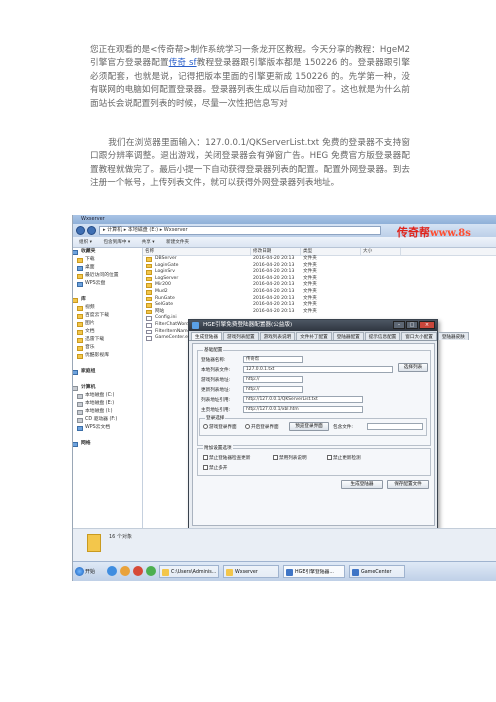  I want to click on file-row: SelGate 2016-04-20 20:13 文件夹, so click(319, 305).